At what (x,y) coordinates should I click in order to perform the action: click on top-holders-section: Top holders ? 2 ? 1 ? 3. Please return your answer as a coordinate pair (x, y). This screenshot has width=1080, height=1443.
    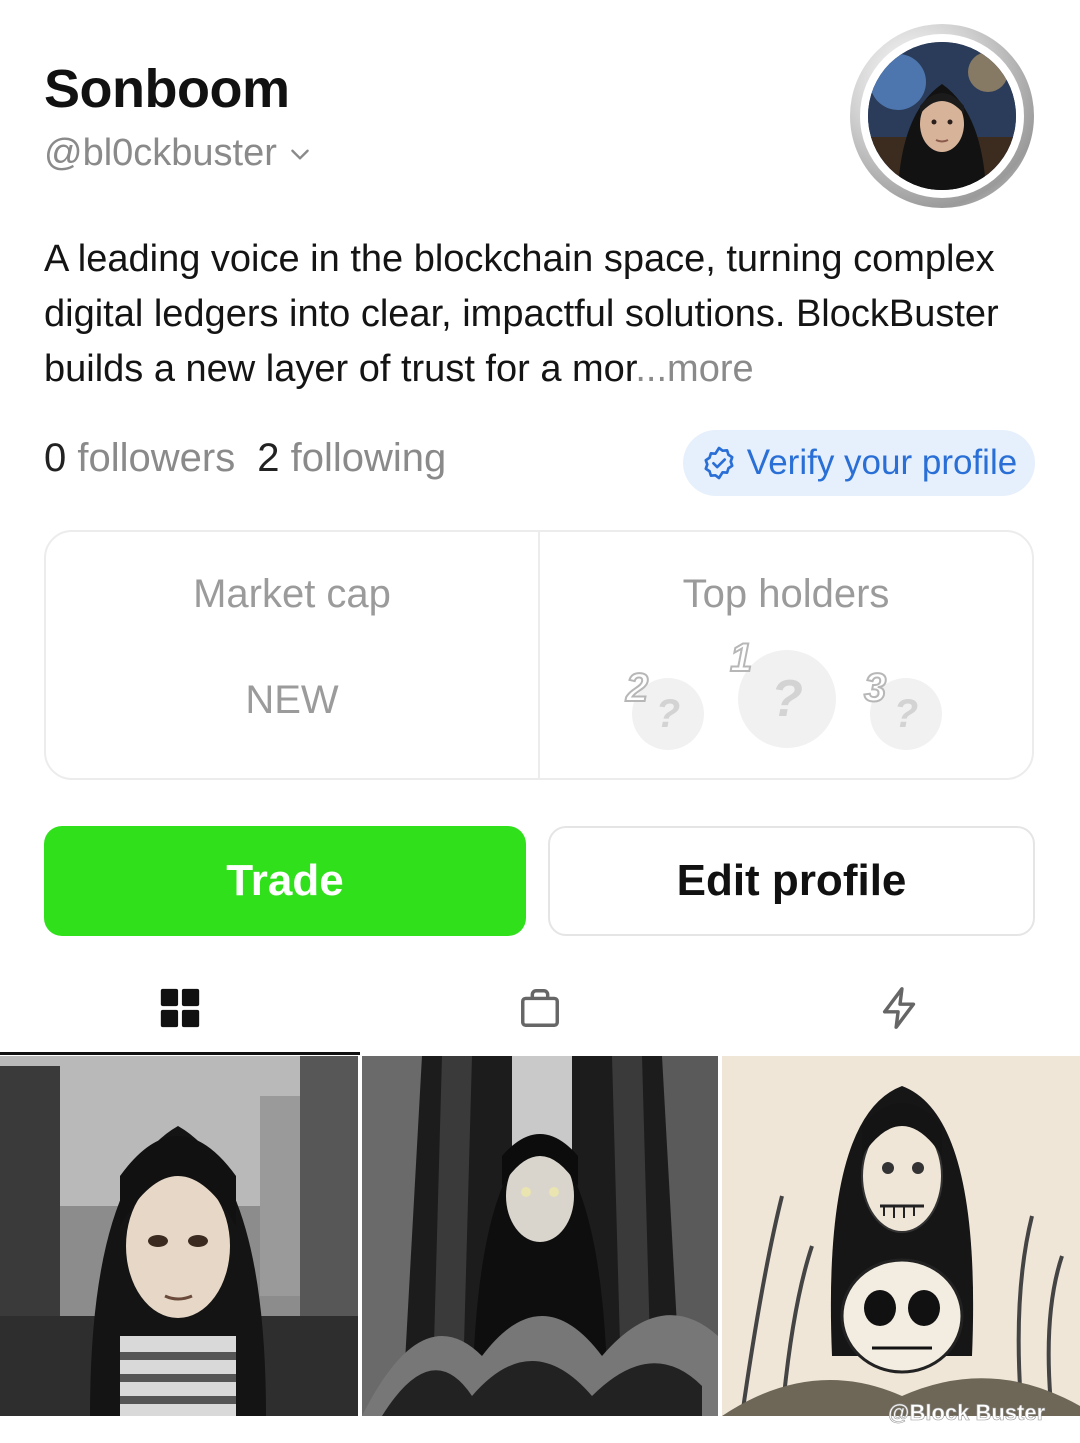
    Looking at the image, I should click on (785, 655).